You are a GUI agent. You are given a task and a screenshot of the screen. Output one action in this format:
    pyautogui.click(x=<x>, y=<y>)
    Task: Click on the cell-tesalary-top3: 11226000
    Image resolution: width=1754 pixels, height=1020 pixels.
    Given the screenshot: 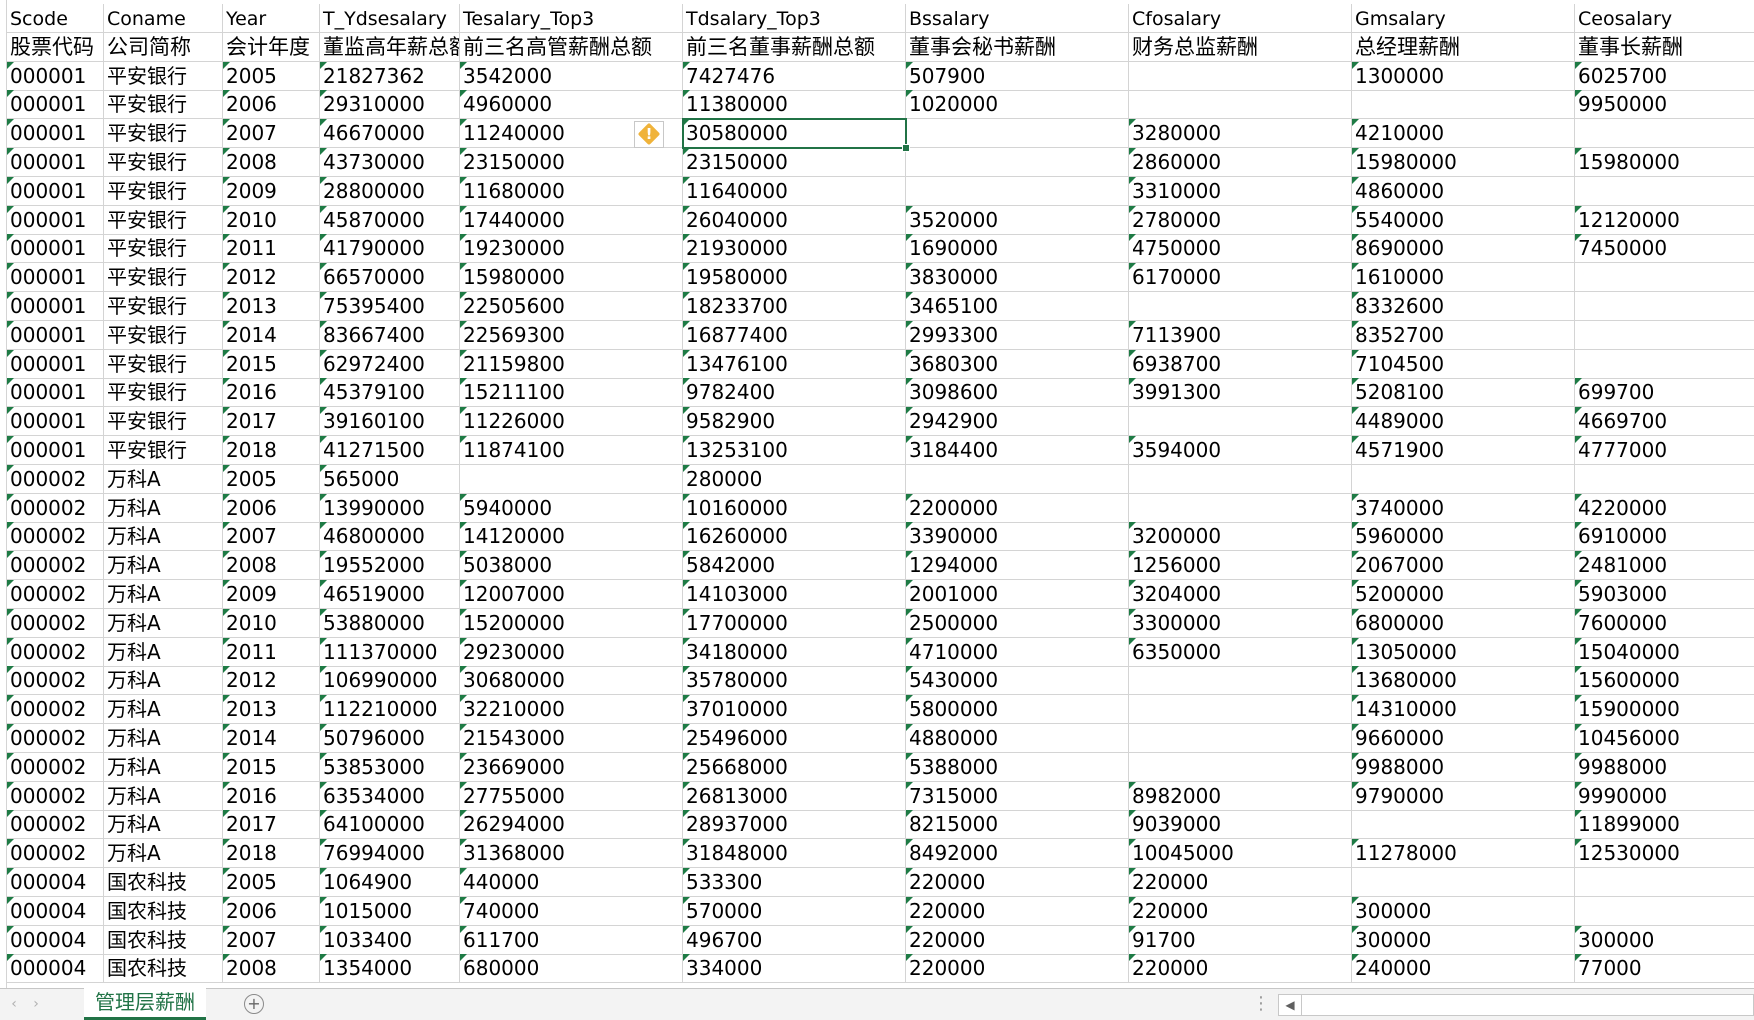 What is the action you would take?
    pyautogui.click(x=571, y=422)
    